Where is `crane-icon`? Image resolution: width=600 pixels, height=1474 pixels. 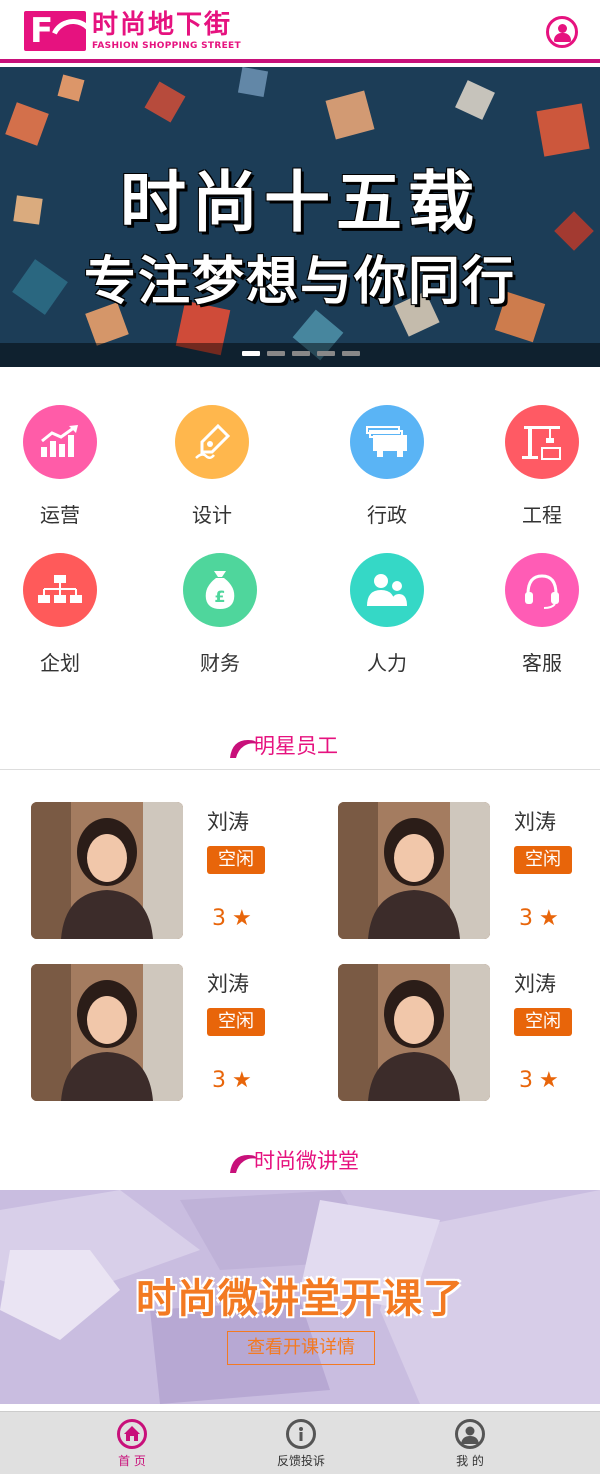
crane-icon is located at coordinates (542, 442).